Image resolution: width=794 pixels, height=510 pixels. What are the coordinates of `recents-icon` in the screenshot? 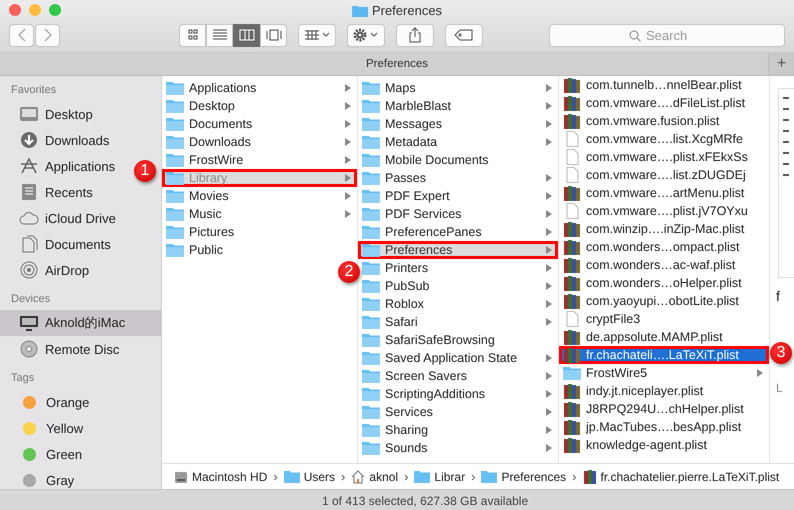 It's located at (29, 192).